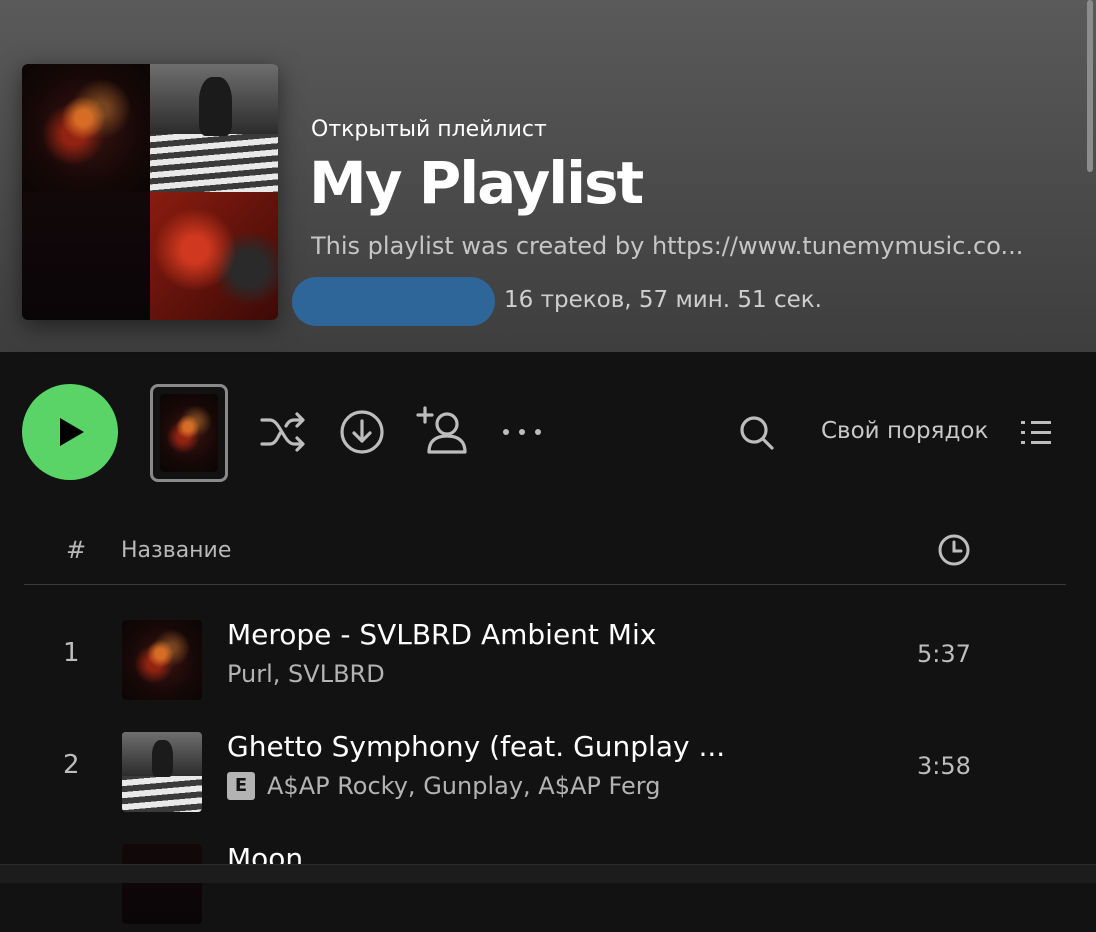 The height and width of the screenshot is (932, 1096). I want to click on download-icon, so click(362, 432).